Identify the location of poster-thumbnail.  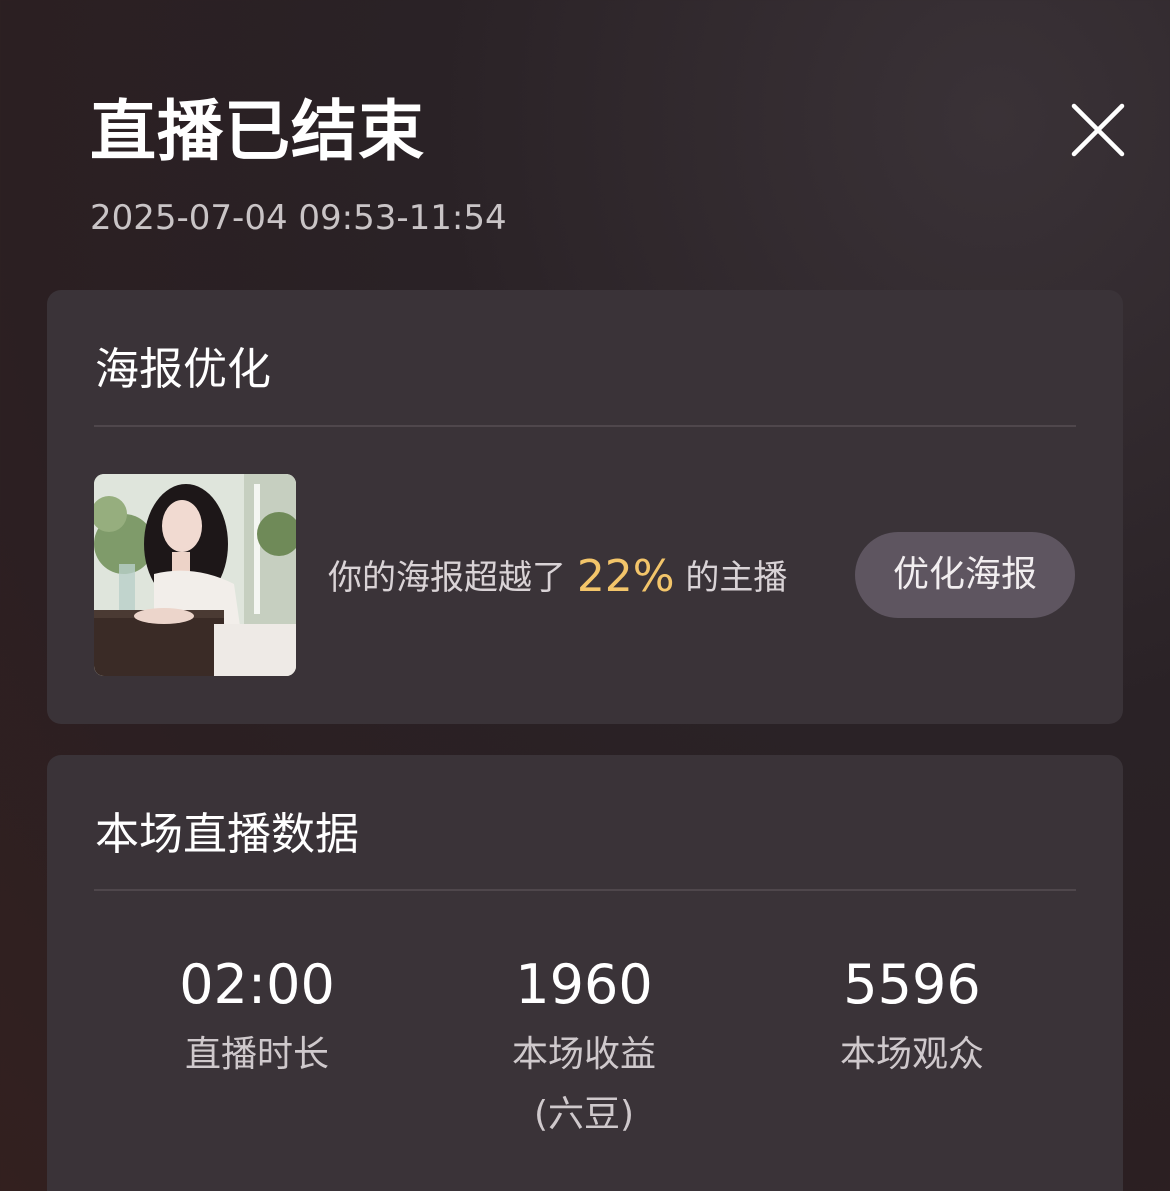
(195, 575).